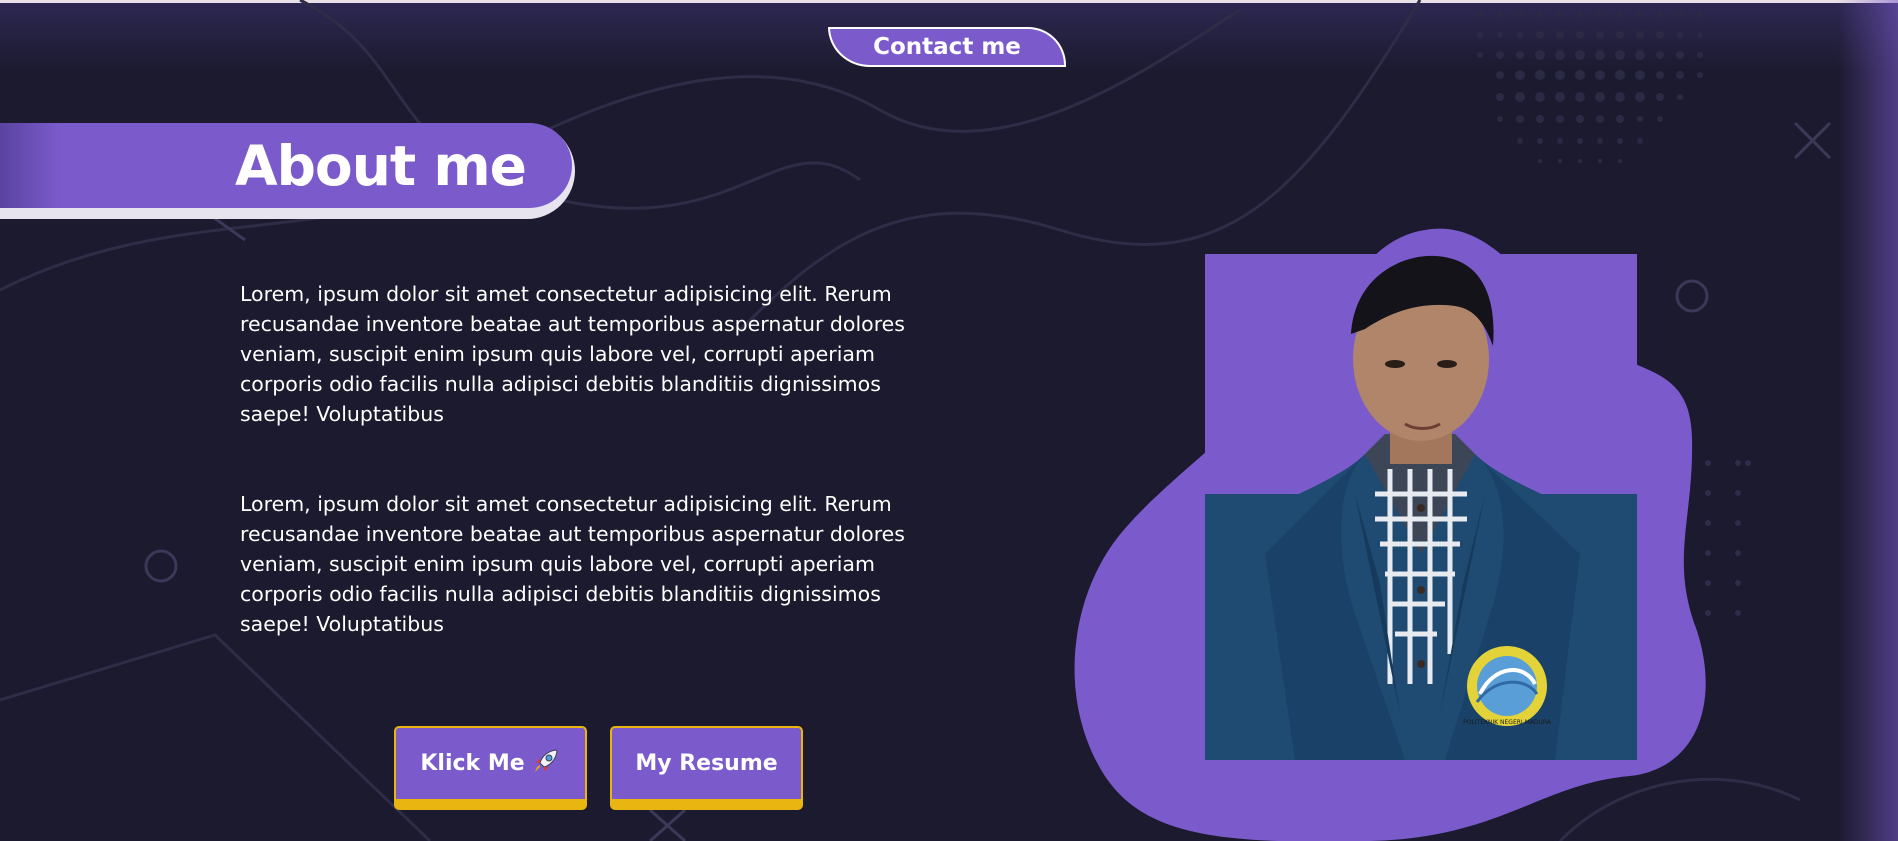 The height and width of the screenshot is (841, 1898). I want to click on contact-me-label: Contact me, so click(947, 47).